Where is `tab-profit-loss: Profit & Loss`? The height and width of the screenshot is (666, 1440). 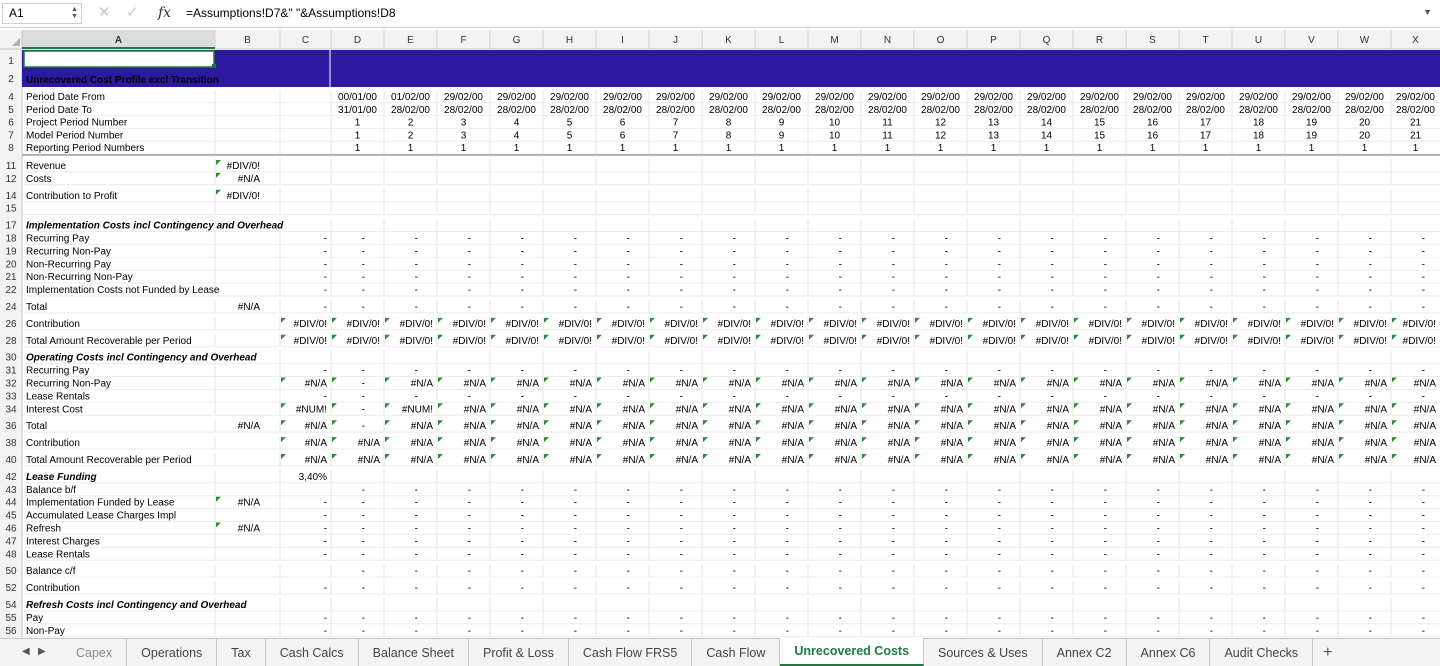 tab-profit-loss: Profit & Loss is located at coordinates (519, 652).